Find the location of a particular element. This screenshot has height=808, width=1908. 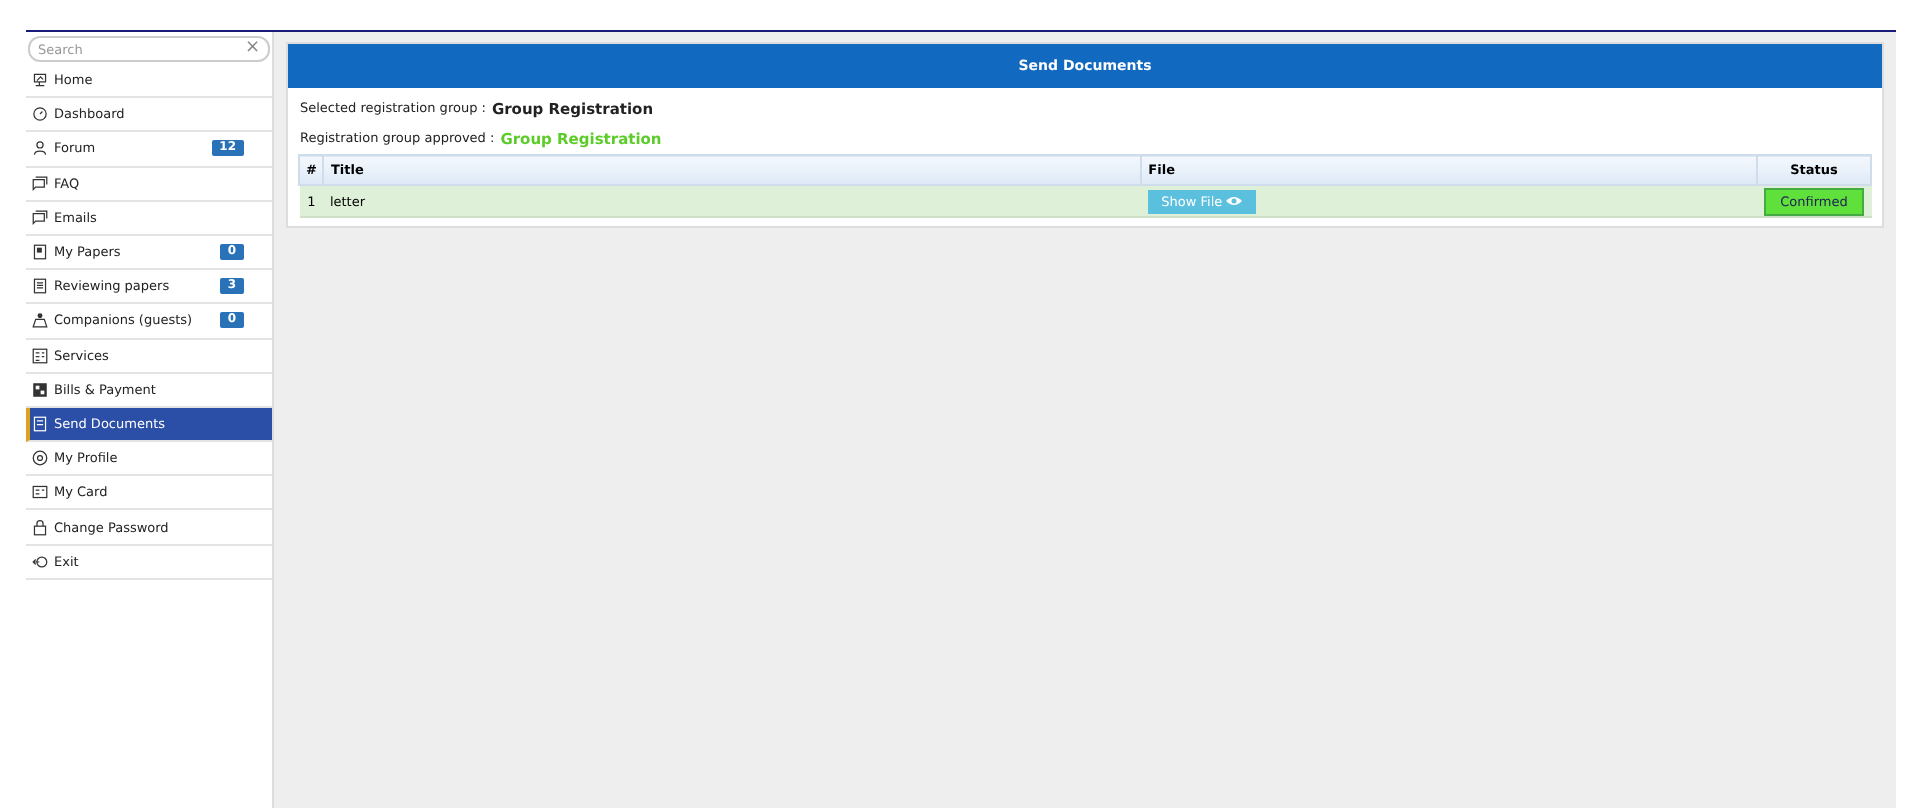

lock-icon is located at coordinates (40, 527).